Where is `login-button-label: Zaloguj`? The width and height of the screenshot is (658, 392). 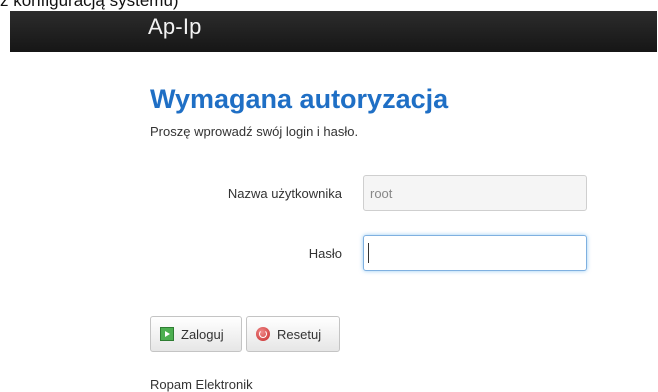 login-button-label: Zaloguj is located at coordinates (202, 334).